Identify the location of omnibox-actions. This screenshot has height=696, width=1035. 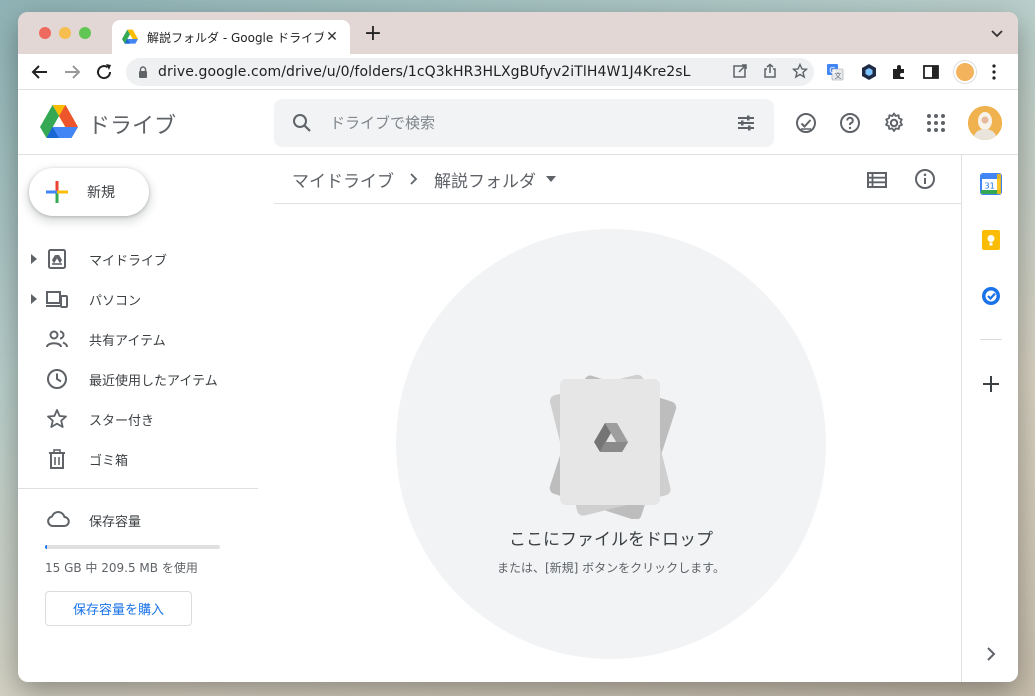
(770, 71).